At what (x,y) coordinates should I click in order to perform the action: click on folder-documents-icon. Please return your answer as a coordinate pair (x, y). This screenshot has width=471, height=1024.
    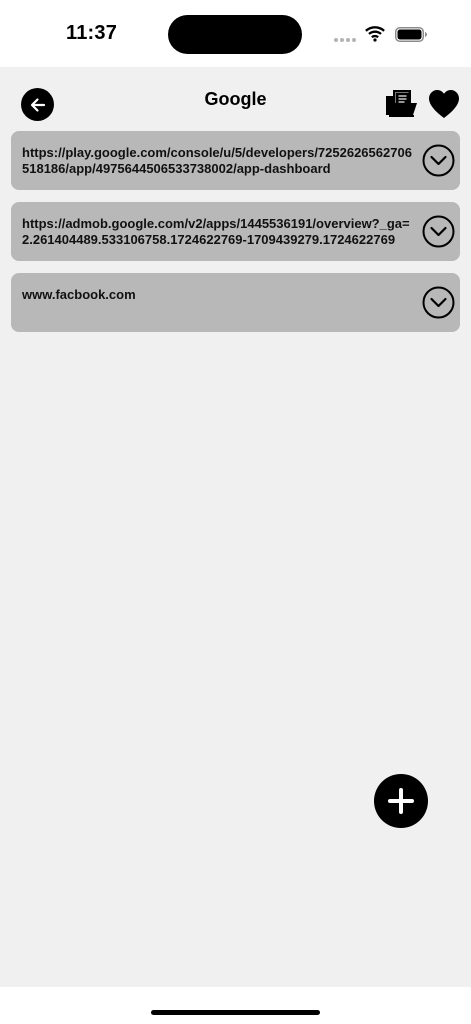
    Looking at the image, I should click on (401, 104).